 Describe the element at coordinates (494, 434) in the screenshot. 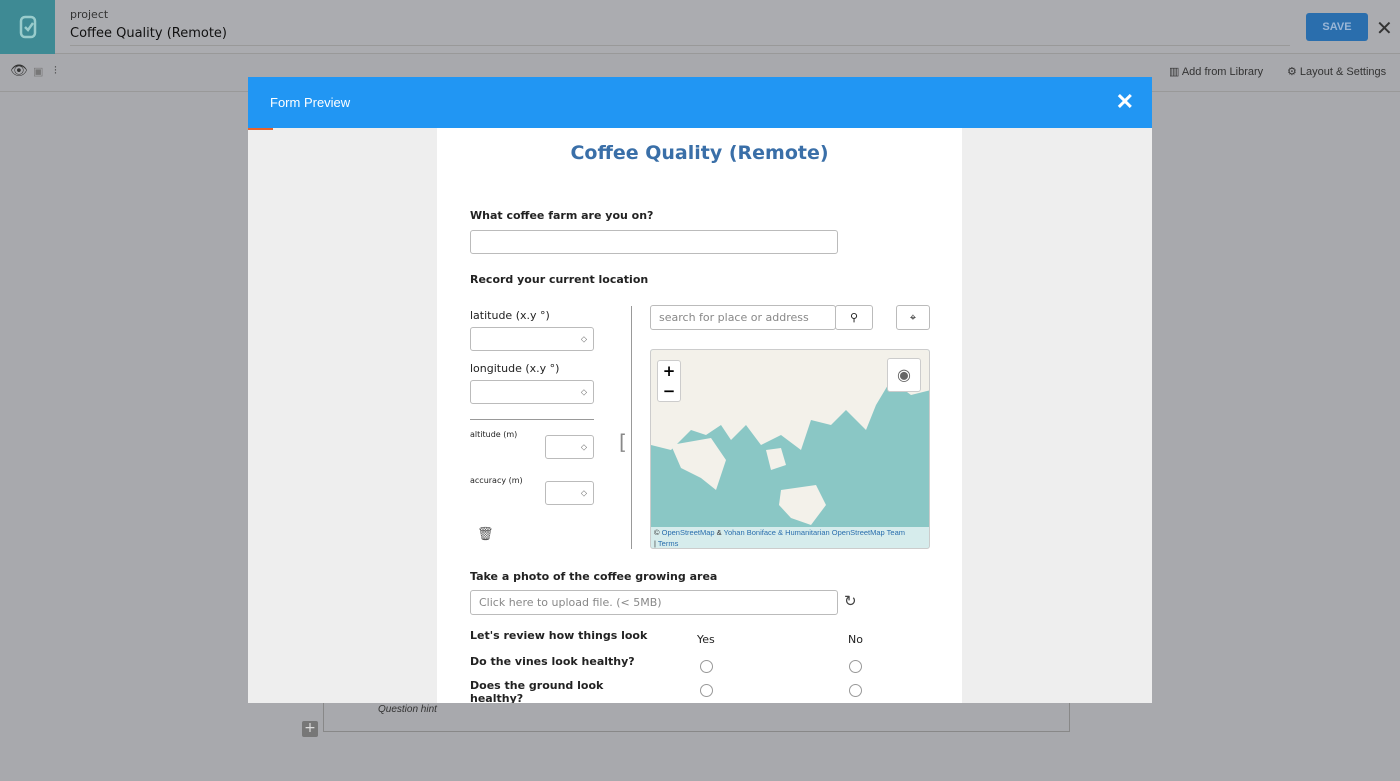

I see `altitude-label: altitude (m)` at that location.